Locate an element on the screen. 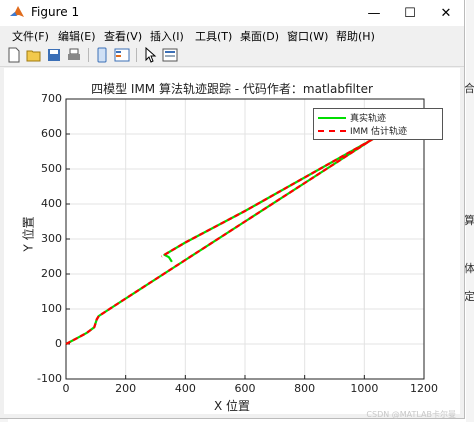 This screenshot has width=474, height=422. x-tick-label: 200 is located at coordinates (126, 388).